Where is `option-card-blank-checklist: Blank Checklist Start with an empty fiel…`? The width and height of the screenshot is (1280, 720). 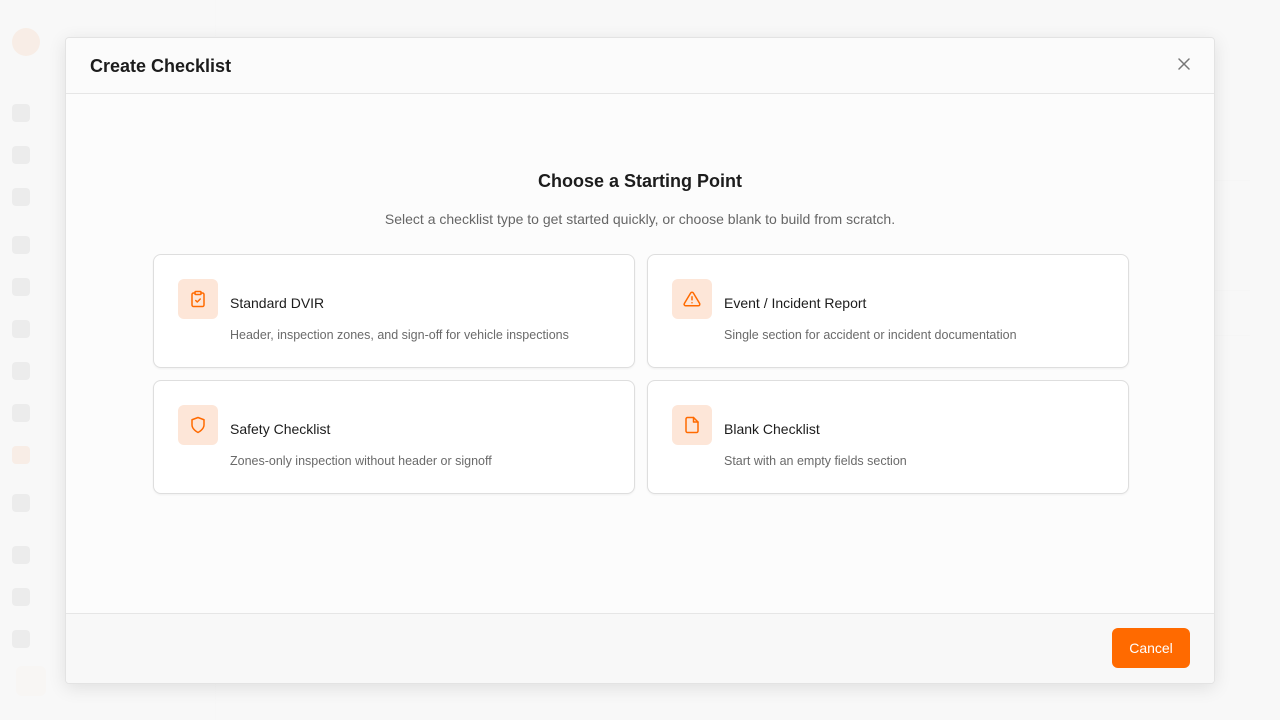
option-card-blank-checklist: Blank Checklist Start with an empty fiel… is located at coordinates (888, 437).